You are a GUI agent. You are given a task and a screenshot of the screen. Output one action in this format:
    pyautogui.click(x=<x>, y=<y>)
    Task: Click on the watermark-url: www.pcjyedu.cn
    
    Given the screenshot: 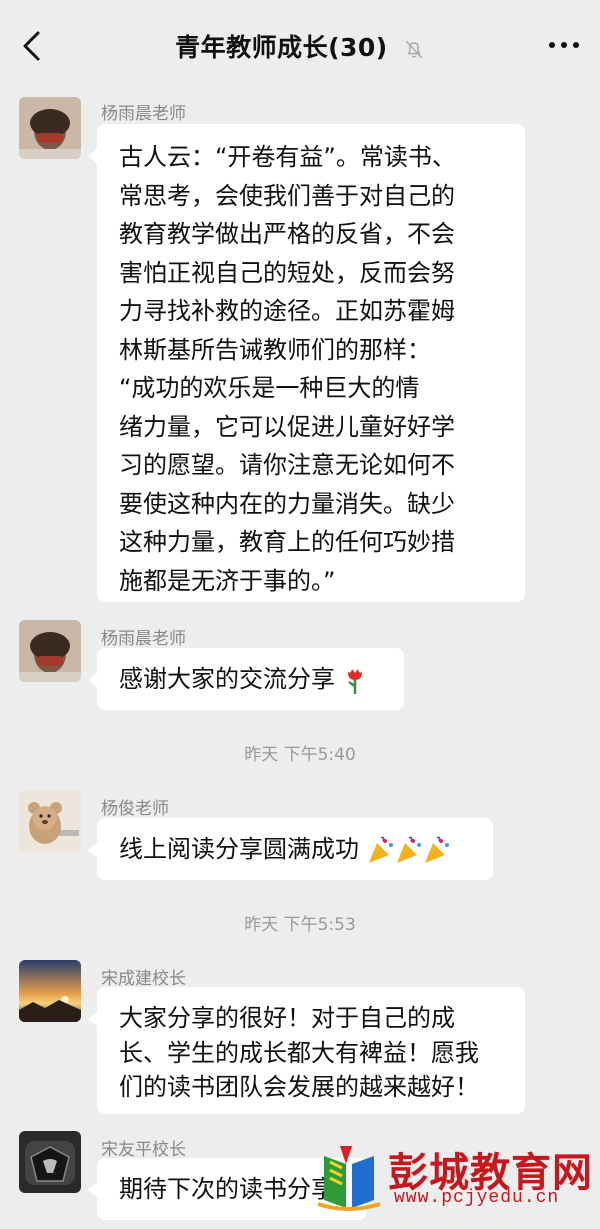 What is the action you would take?
    pyautogui.click(x=477, y=1198)
    